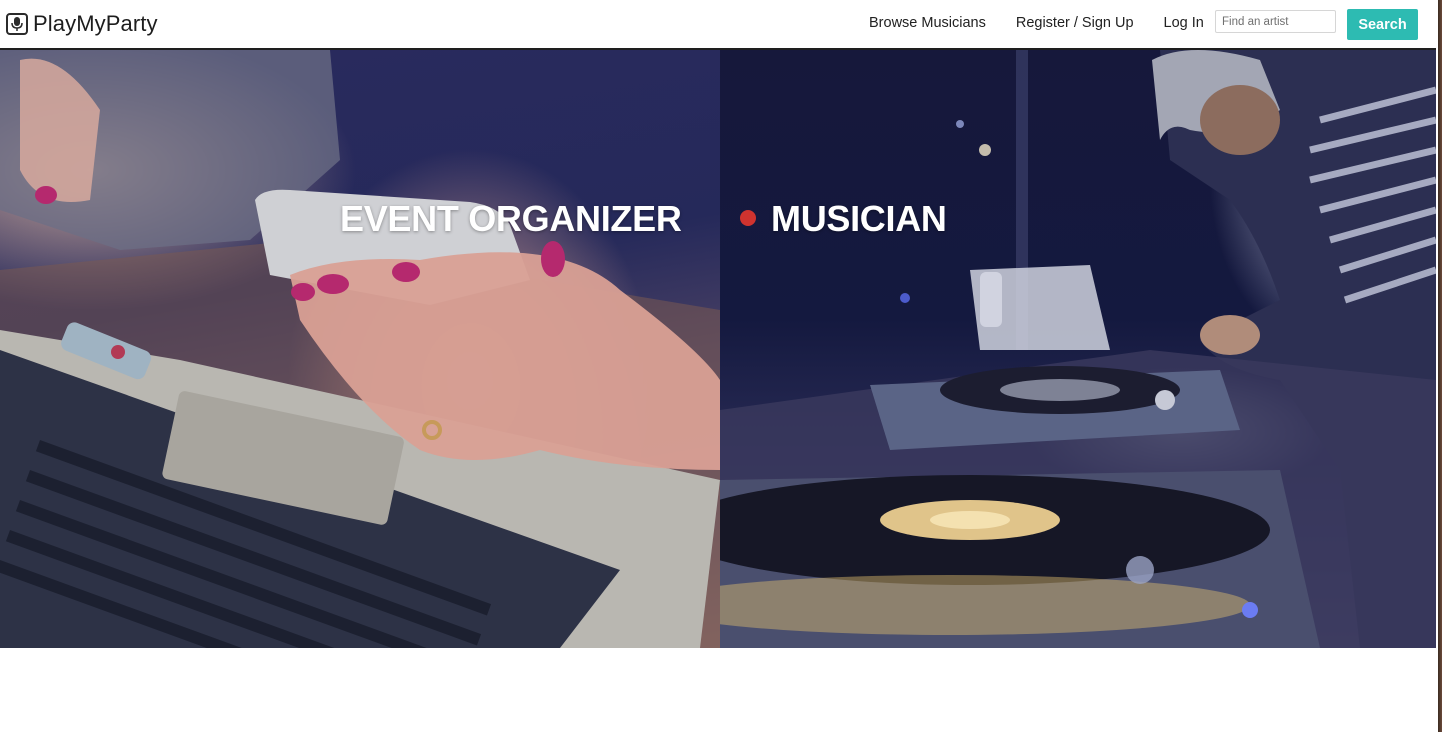 The image size is (1442, 732). I want to click on nav-register-link: Register / Sign Up, so click(1075, 23).